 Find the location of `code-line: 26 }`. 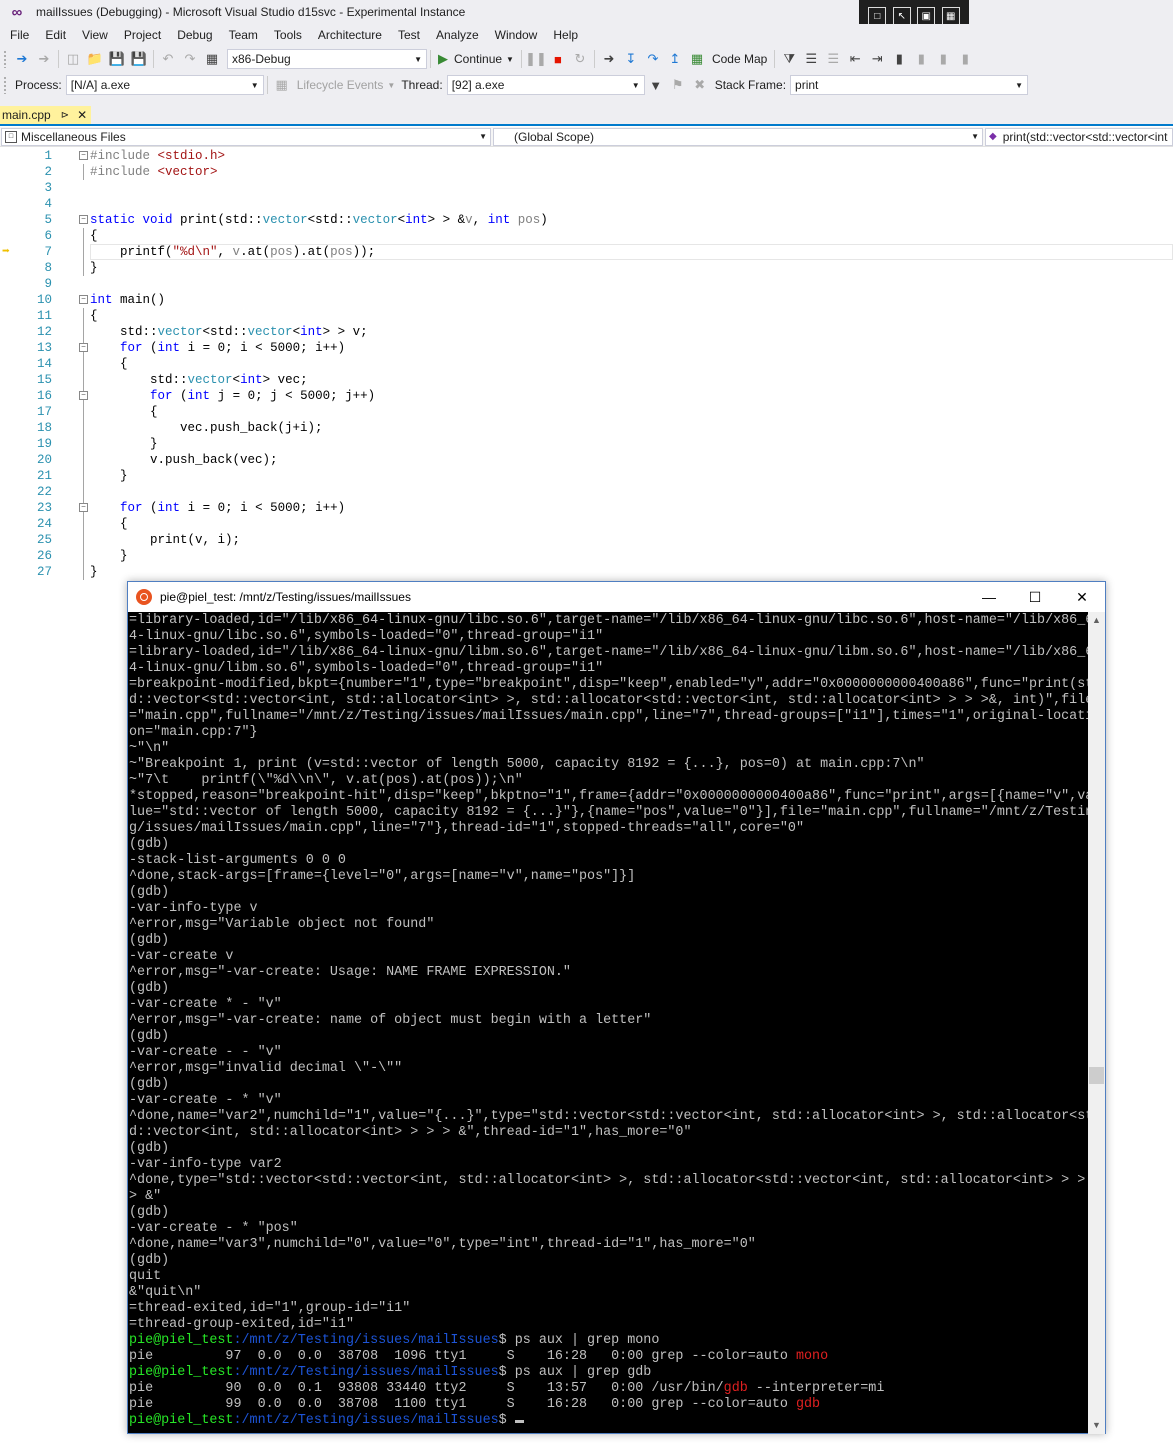

code-line: 26 } is located at coordinates (586, 556).